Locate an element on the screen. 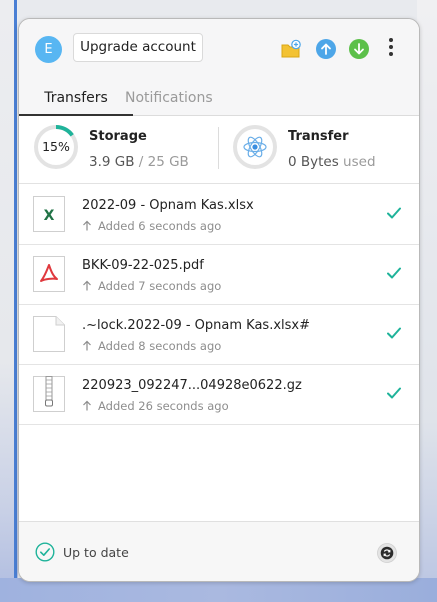 Image resolution: width=437 pixels, height=602 pixels. sync-toggle-icon is located at coordinates (387, 553).